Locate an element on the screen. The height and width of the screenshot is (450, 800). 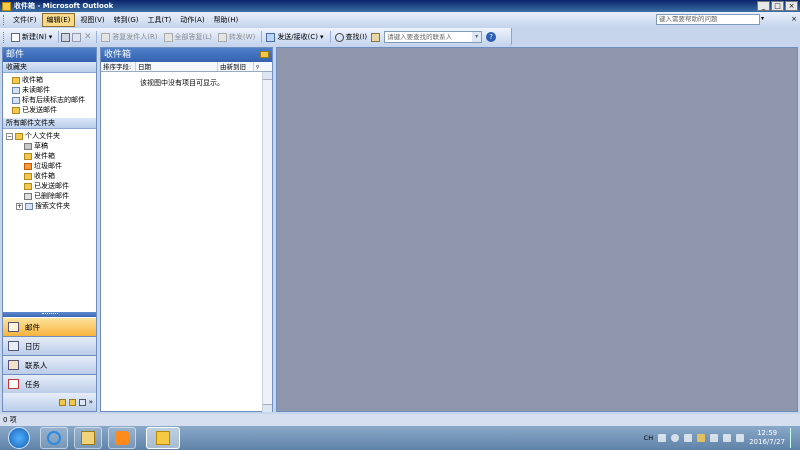
notes-icon is located at coordinates (62, 402).